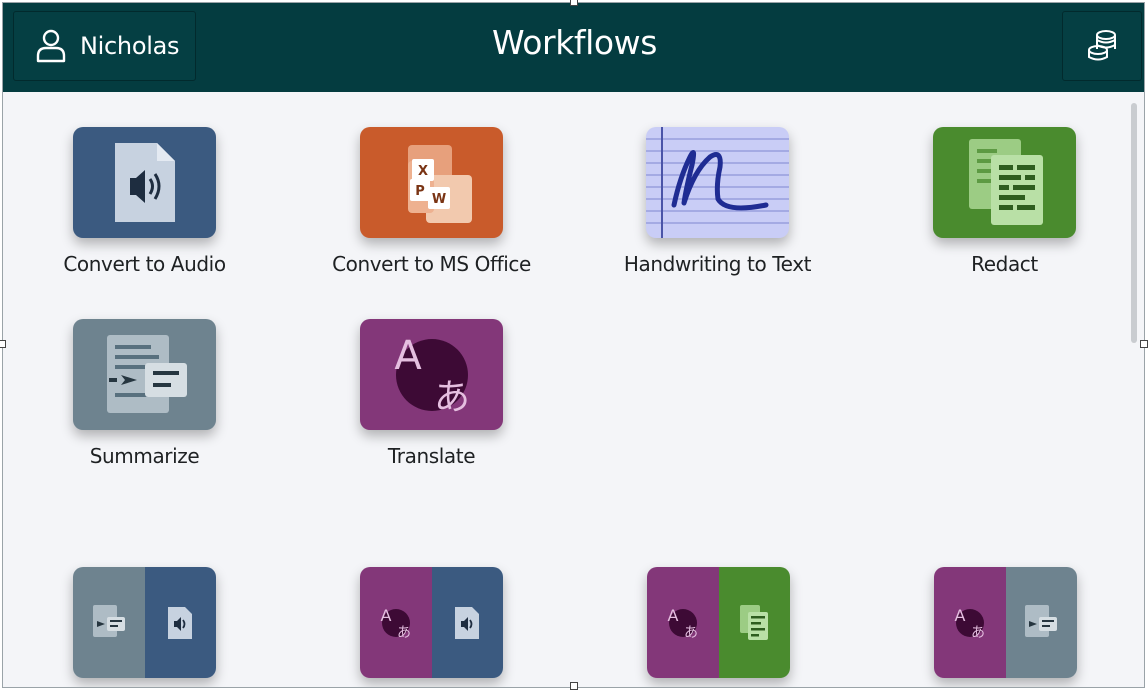 This screenshot has height=690, width=1148. I want to click on combined-workflow-summarize-audio, so click(144, 622).